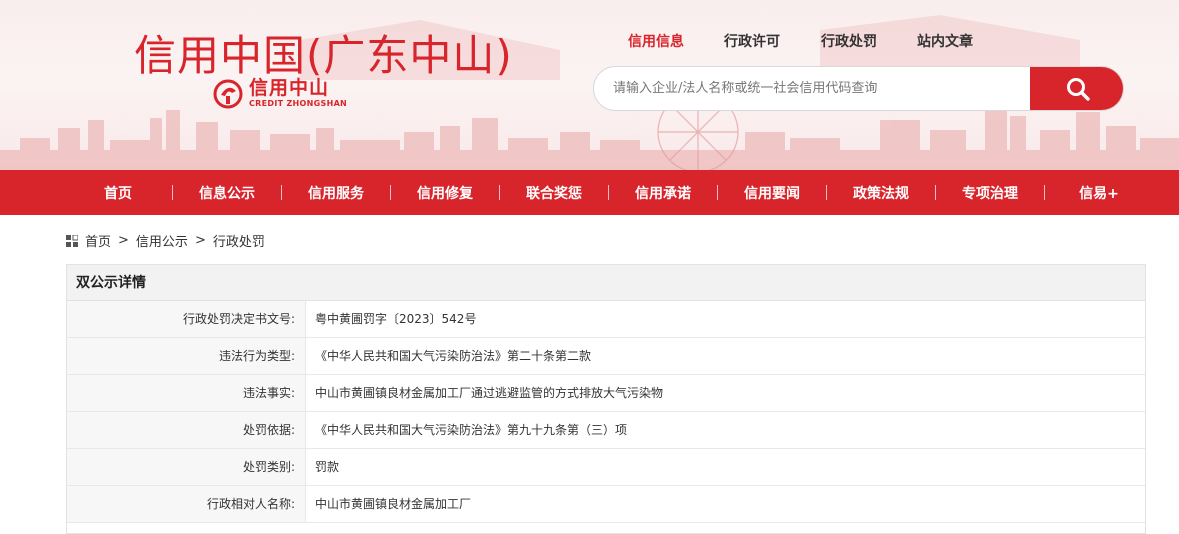 This screenshot has height=534, width=1179. What do you see at coordinates (725, 467) in the screenshot?
I see `detail-value: 罚款` at bounding box center [725, 467].